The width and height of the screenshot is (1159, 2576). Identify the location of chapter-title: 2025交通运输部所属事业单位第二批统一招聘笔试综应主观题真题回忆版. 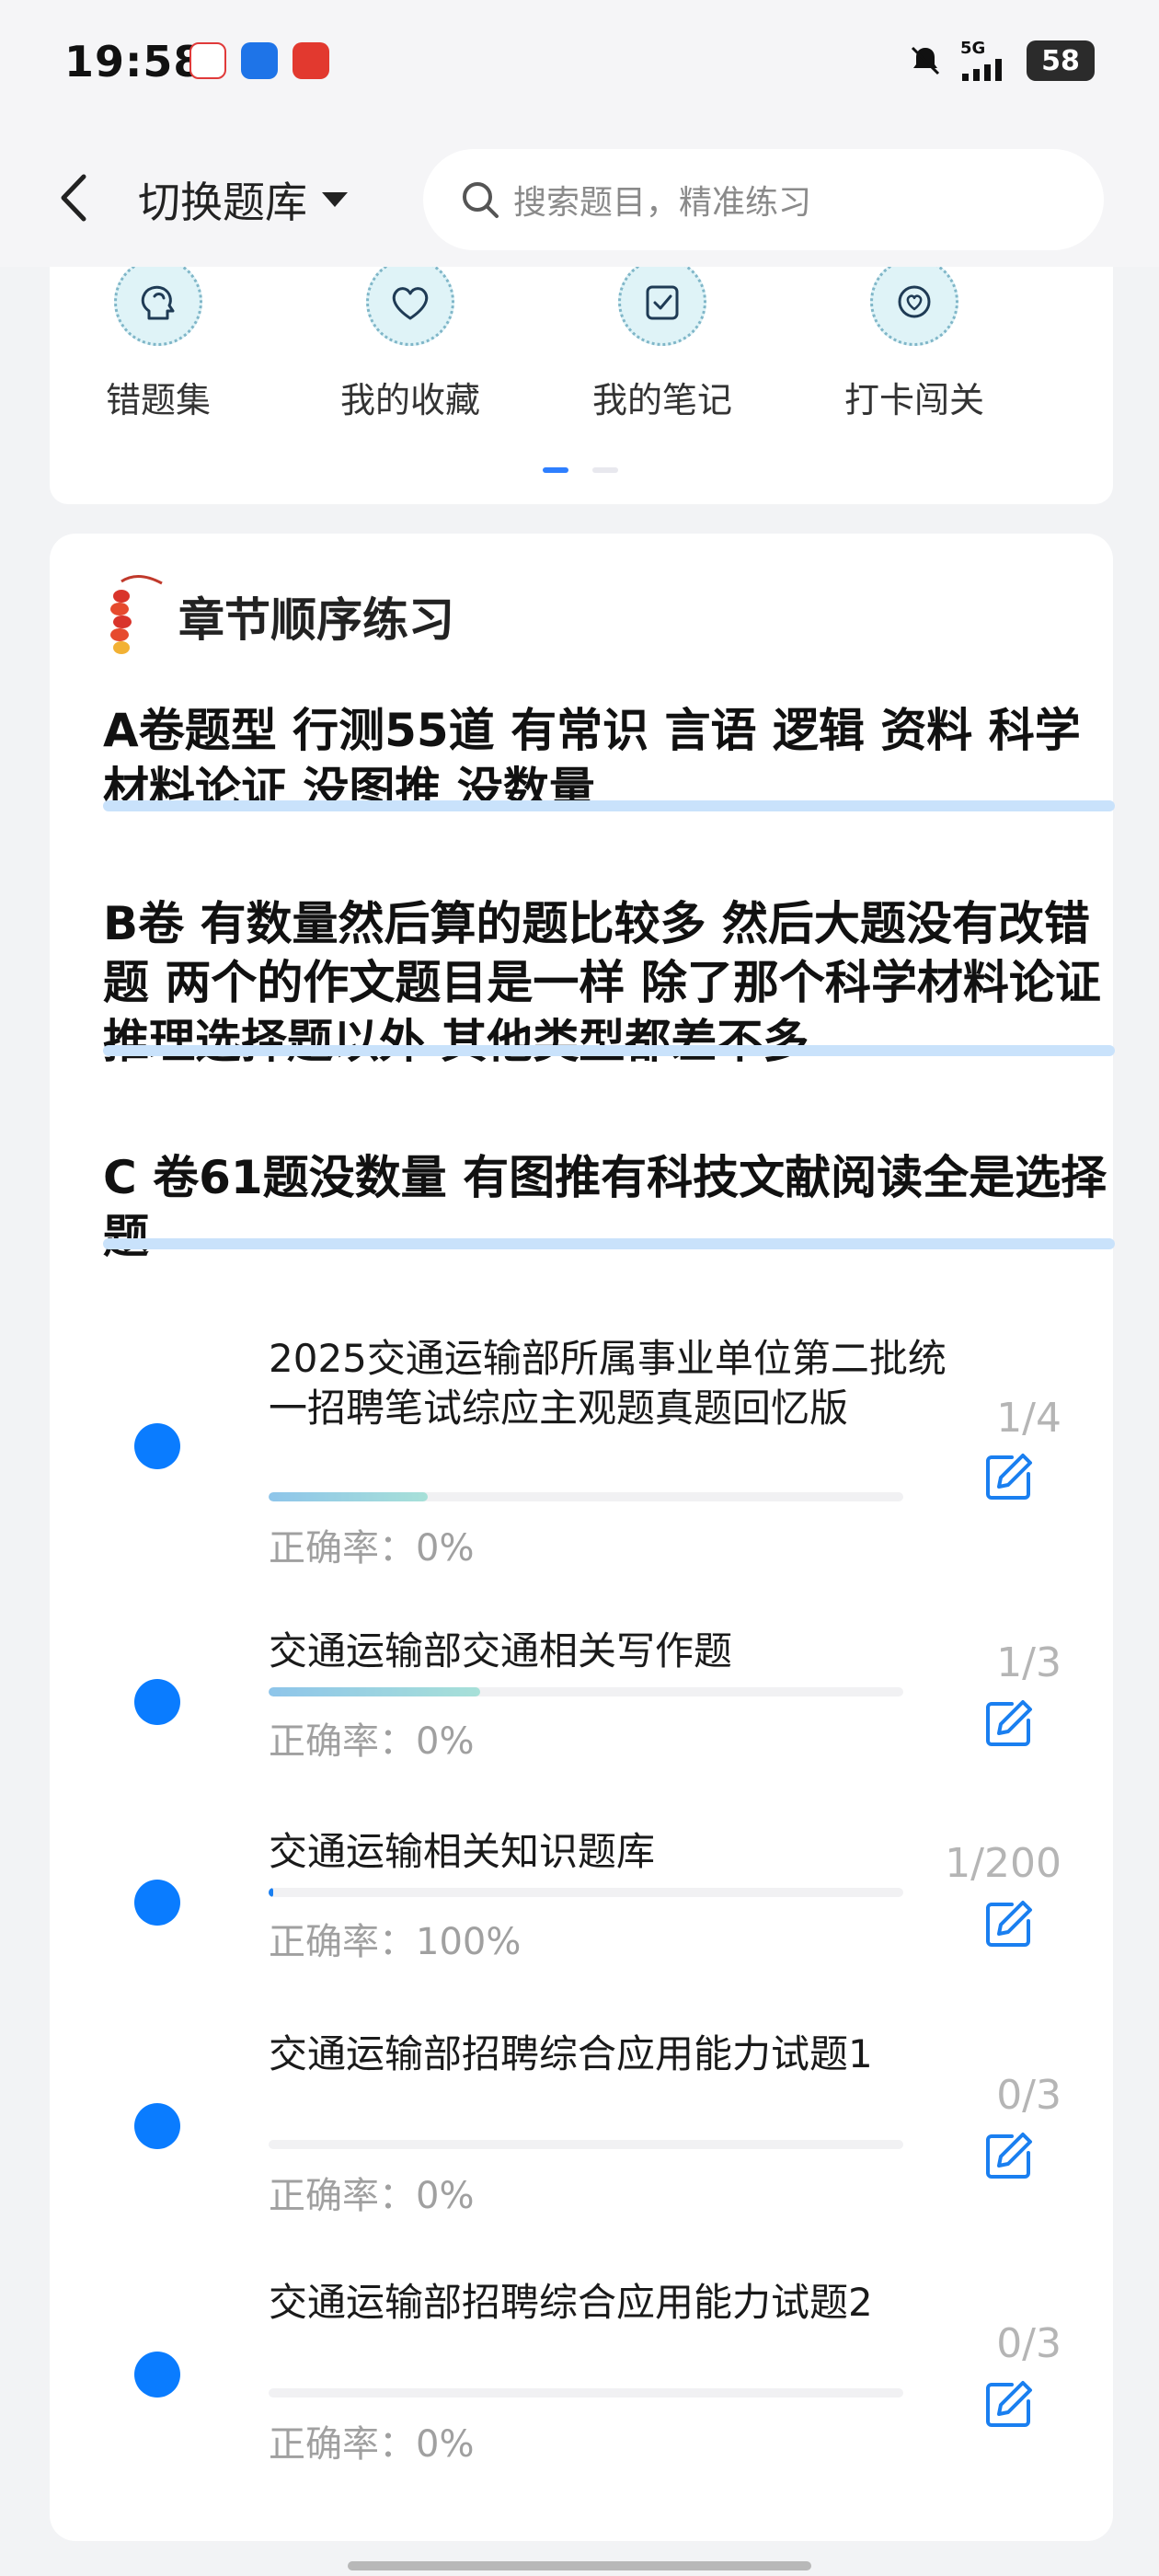
(608, 1383).